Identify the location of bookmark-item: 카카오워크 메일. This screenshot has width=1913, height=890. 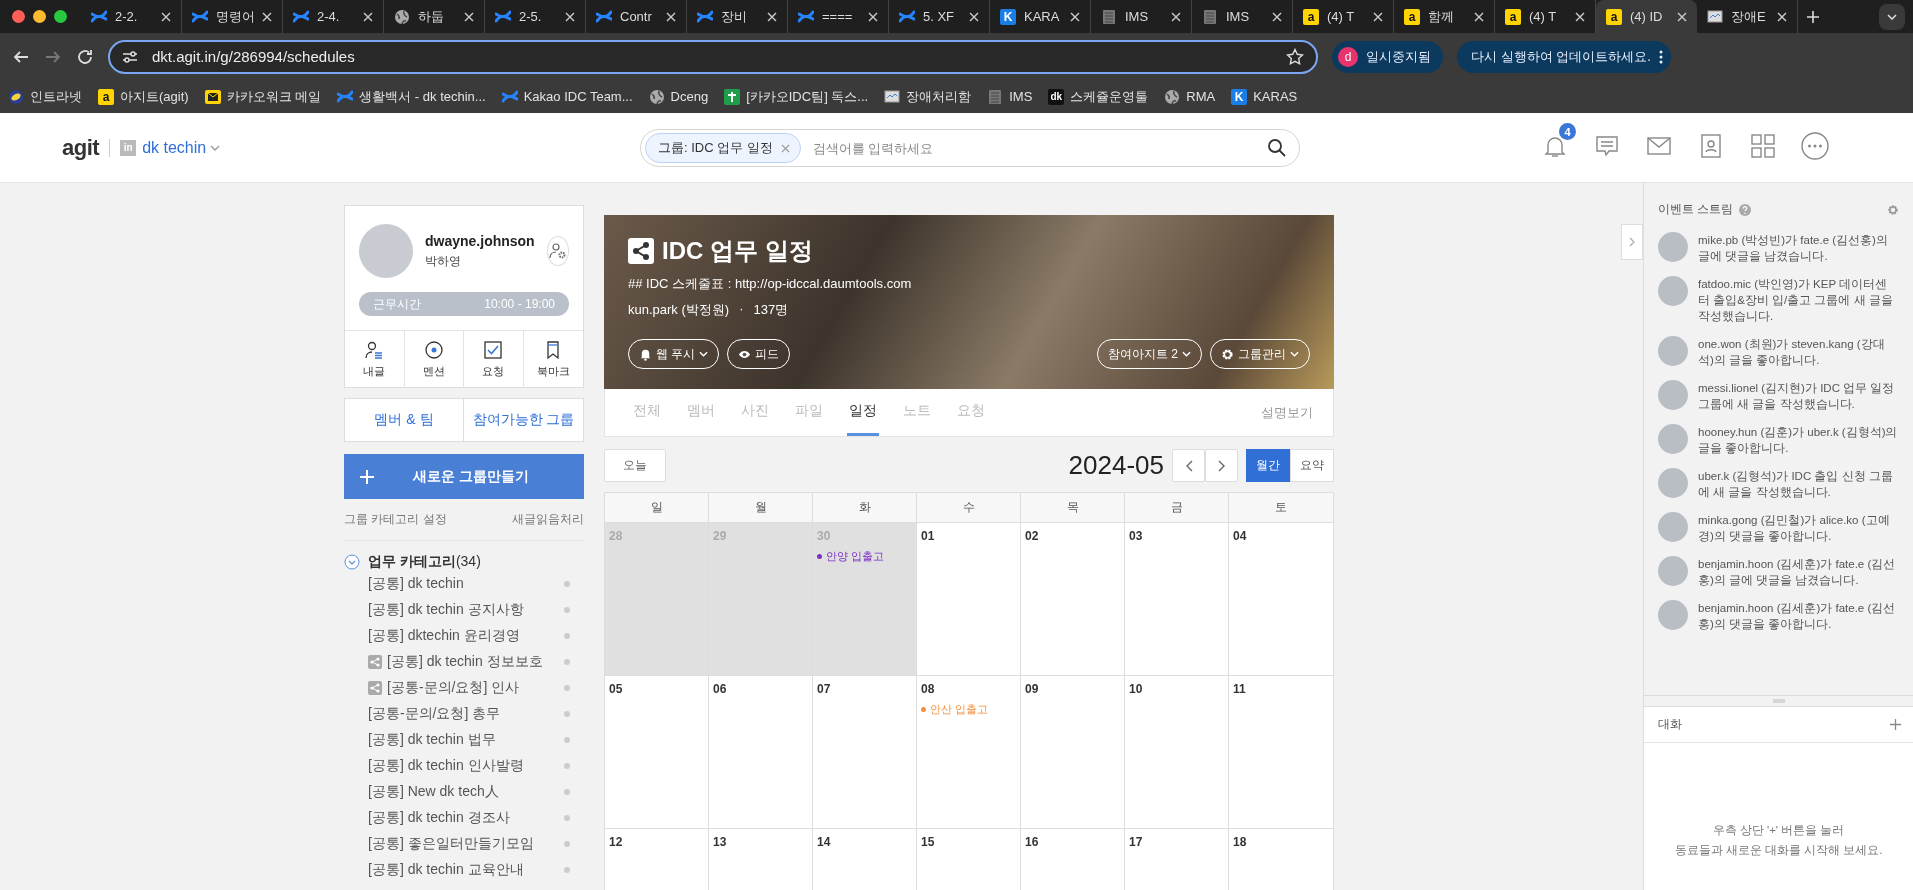
(263, 96).